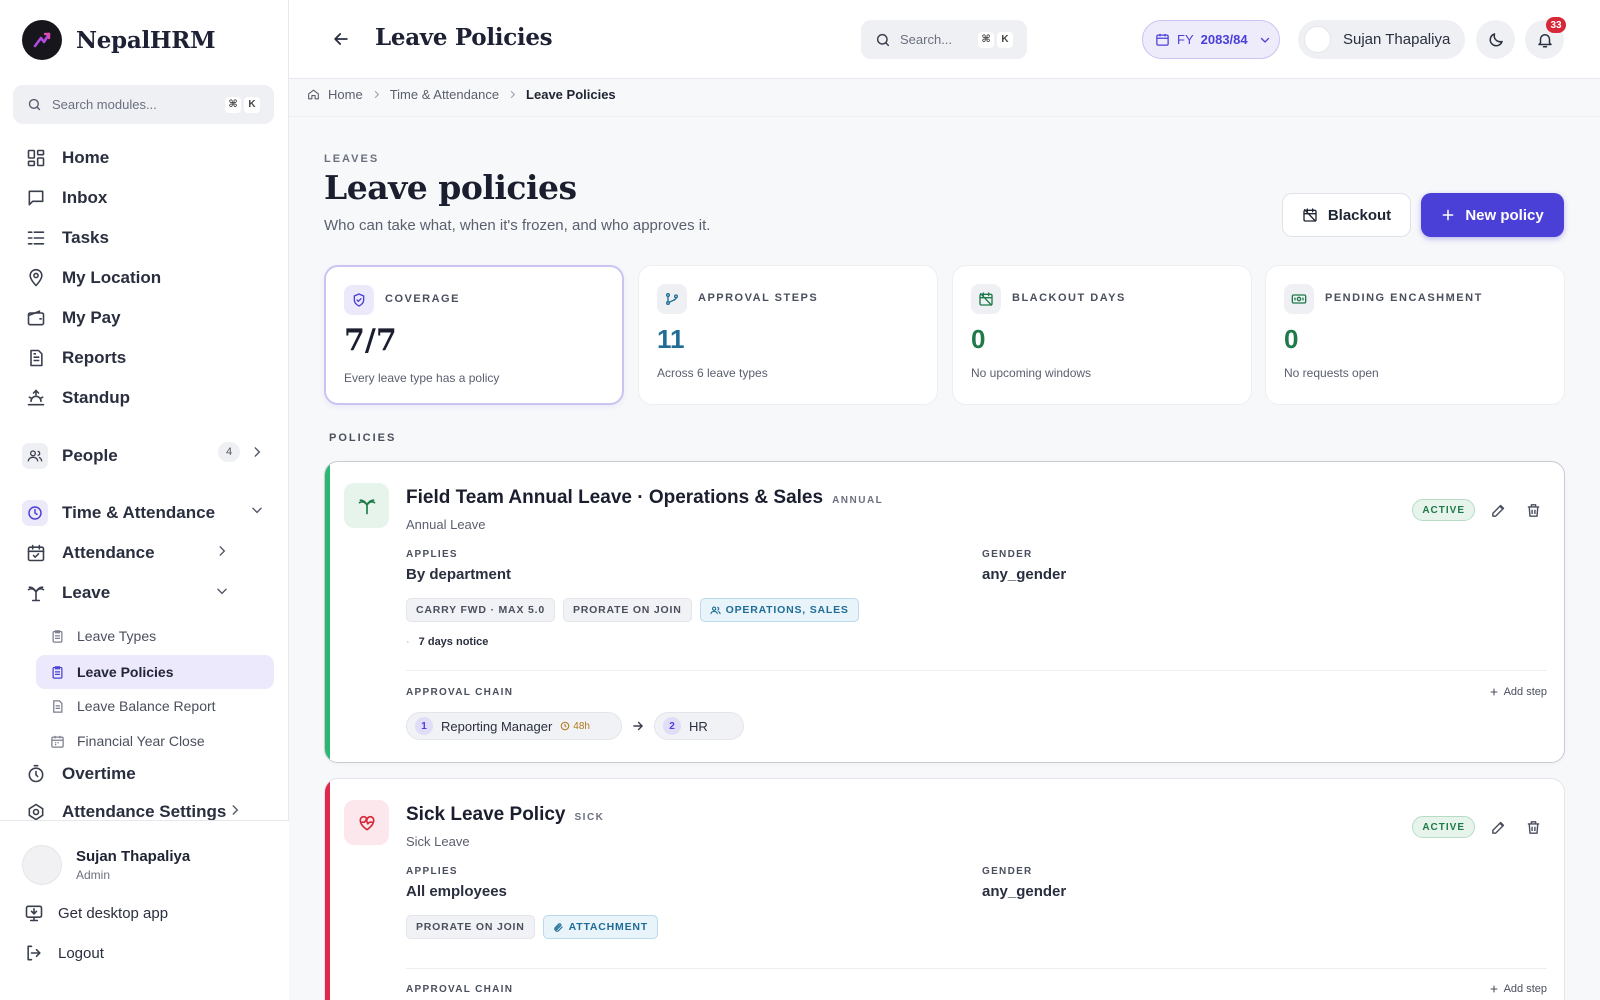 This screenshot has width=1600, height=1000. I want to click on shield-check-icon, so click(359, 300).